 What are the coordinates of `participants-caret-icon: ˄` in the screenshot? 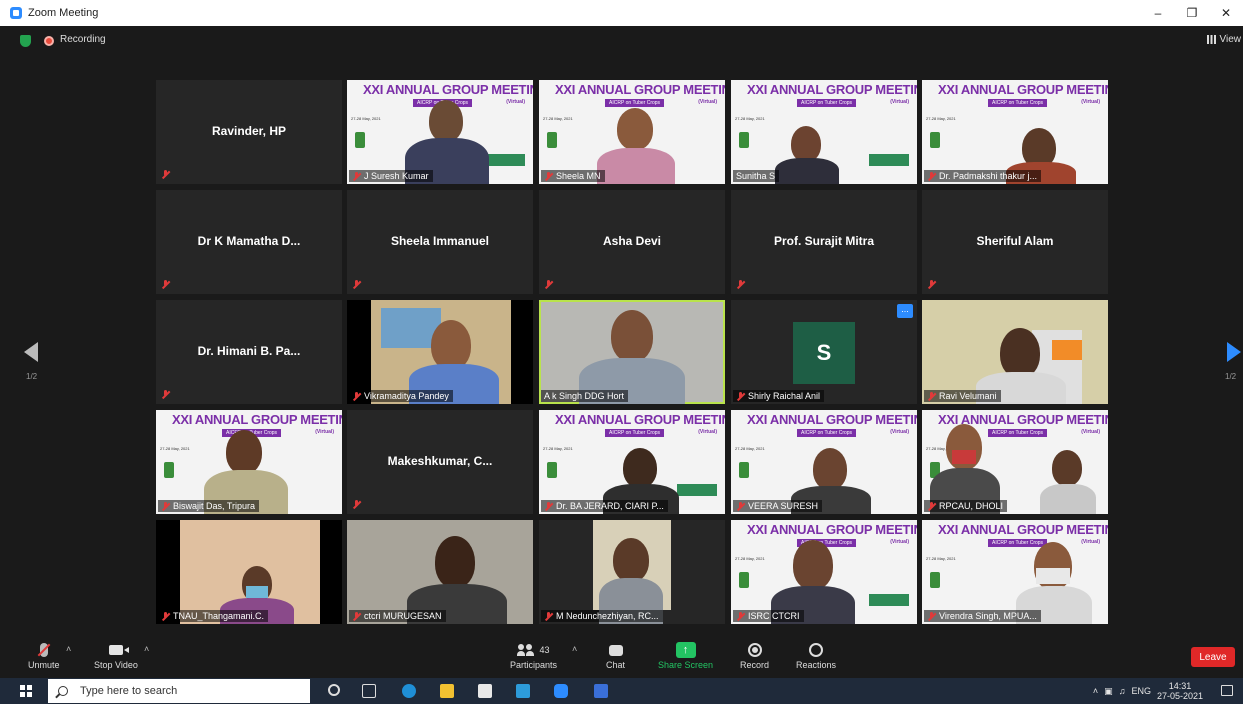 It's located at (574, 649).